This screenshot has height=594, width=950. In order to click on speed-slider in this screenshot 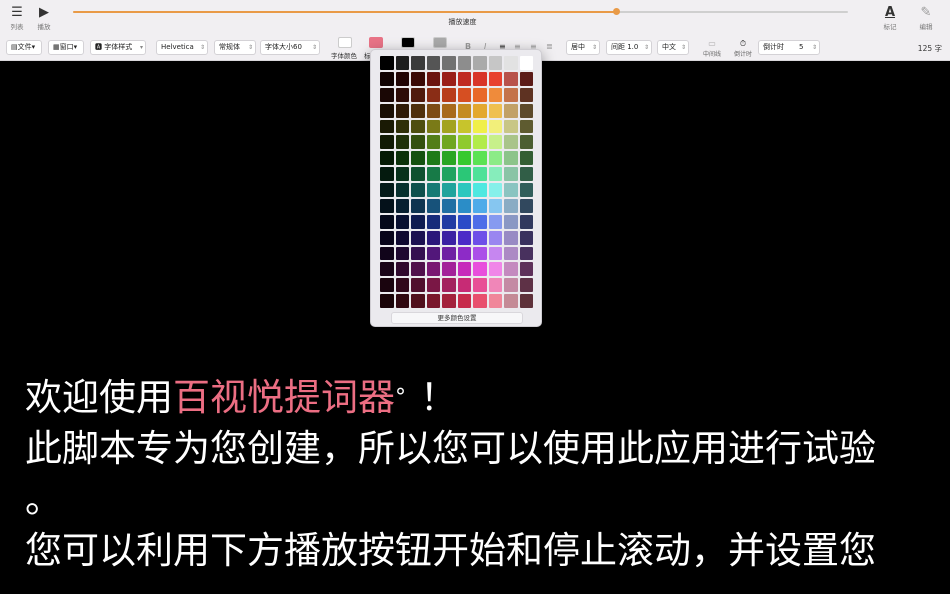, I will do `click(460, 11)`.